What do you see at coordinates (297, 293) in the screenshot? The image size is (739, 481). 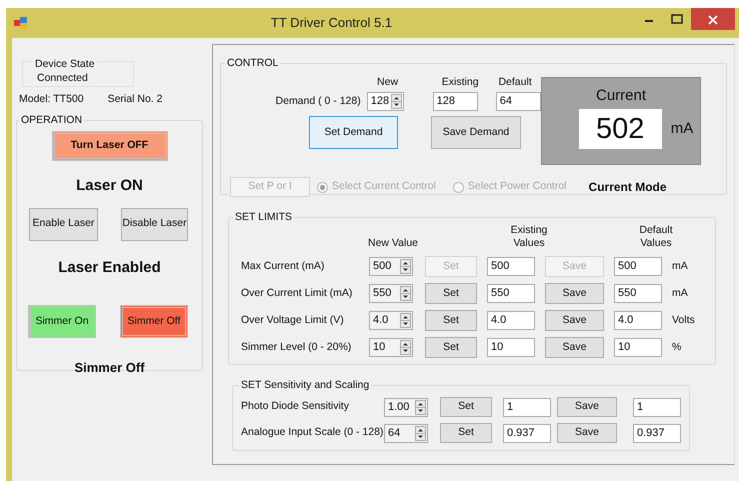 I see `row-label: Over Current Limit (mA)` at bounding box center [297, 293].